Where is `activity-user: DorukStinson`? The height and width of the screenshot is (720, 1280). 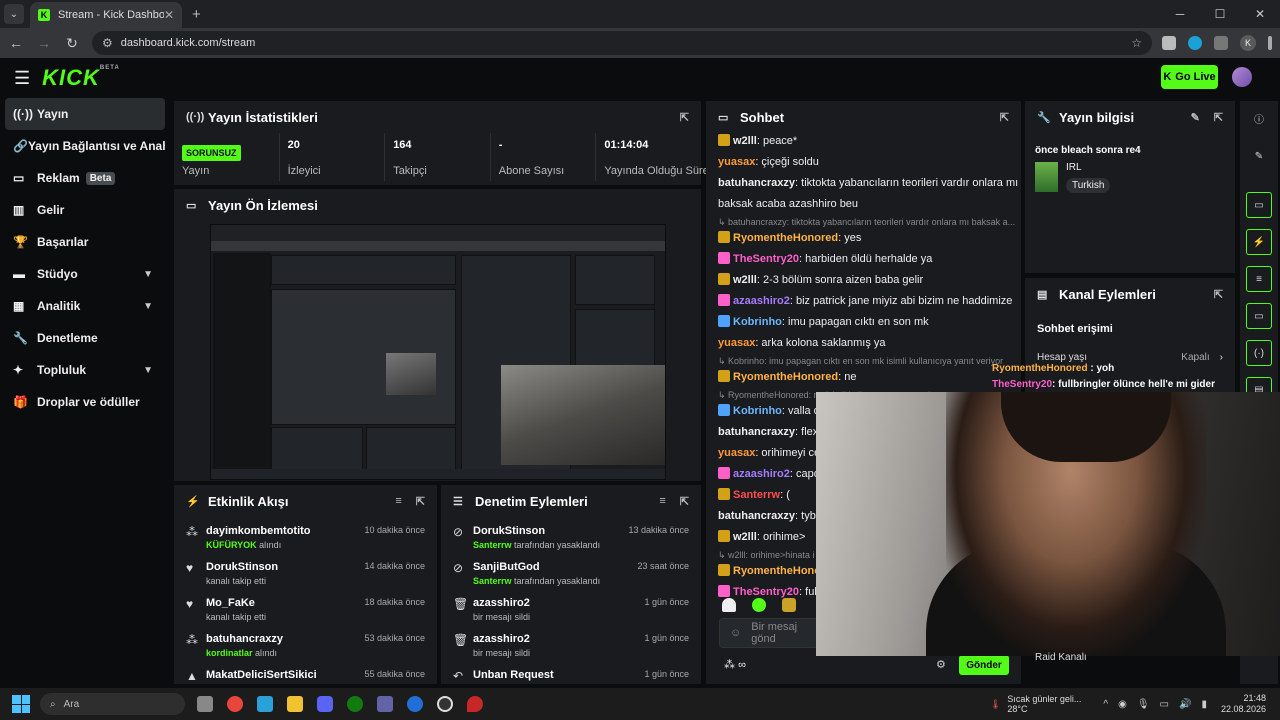
activity-user: DorukStinson is located at coordinates (285, 567).